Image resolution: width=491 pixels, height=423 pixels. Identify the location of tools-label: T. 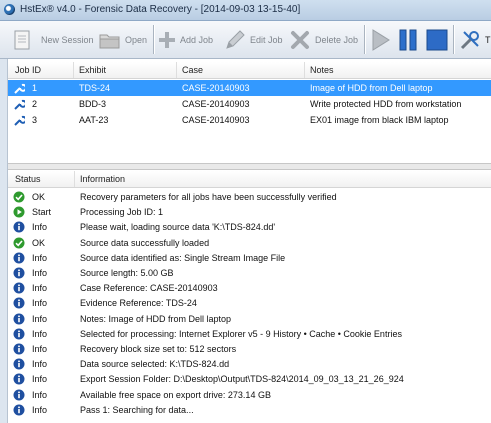
(488, 39).